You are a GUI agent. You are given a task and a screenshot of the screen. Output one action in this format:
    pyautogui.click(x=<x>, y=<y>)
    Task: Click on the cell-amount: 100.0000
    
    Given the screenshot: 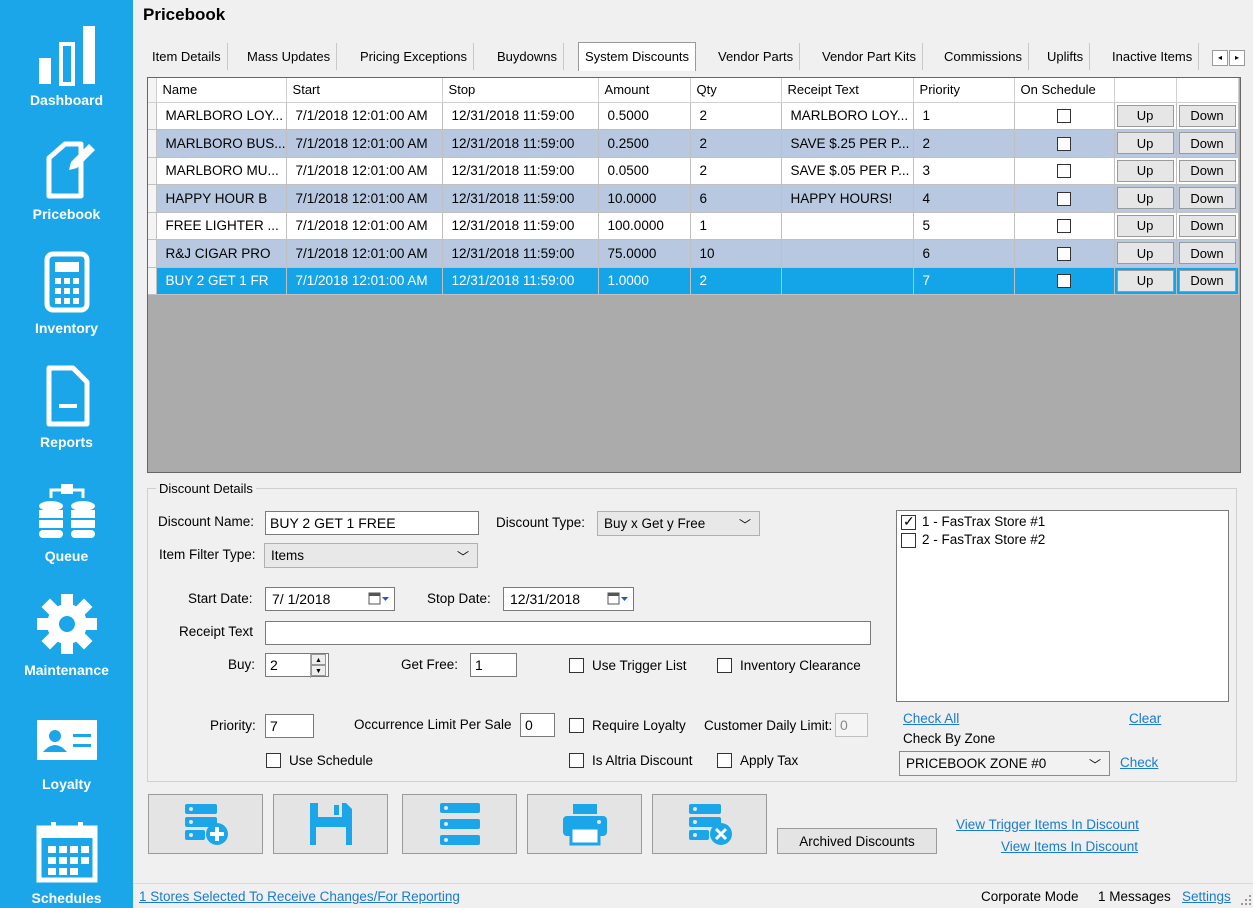 What is the action you would take?
    pyautogui.click(x=644, y=226)
    